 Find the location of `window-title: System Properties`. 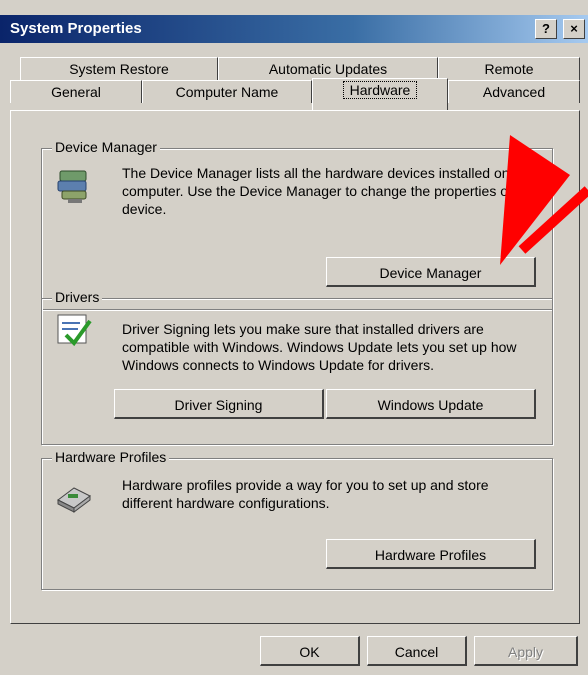

window-title: System Properties is located at coordinates (76, 28).